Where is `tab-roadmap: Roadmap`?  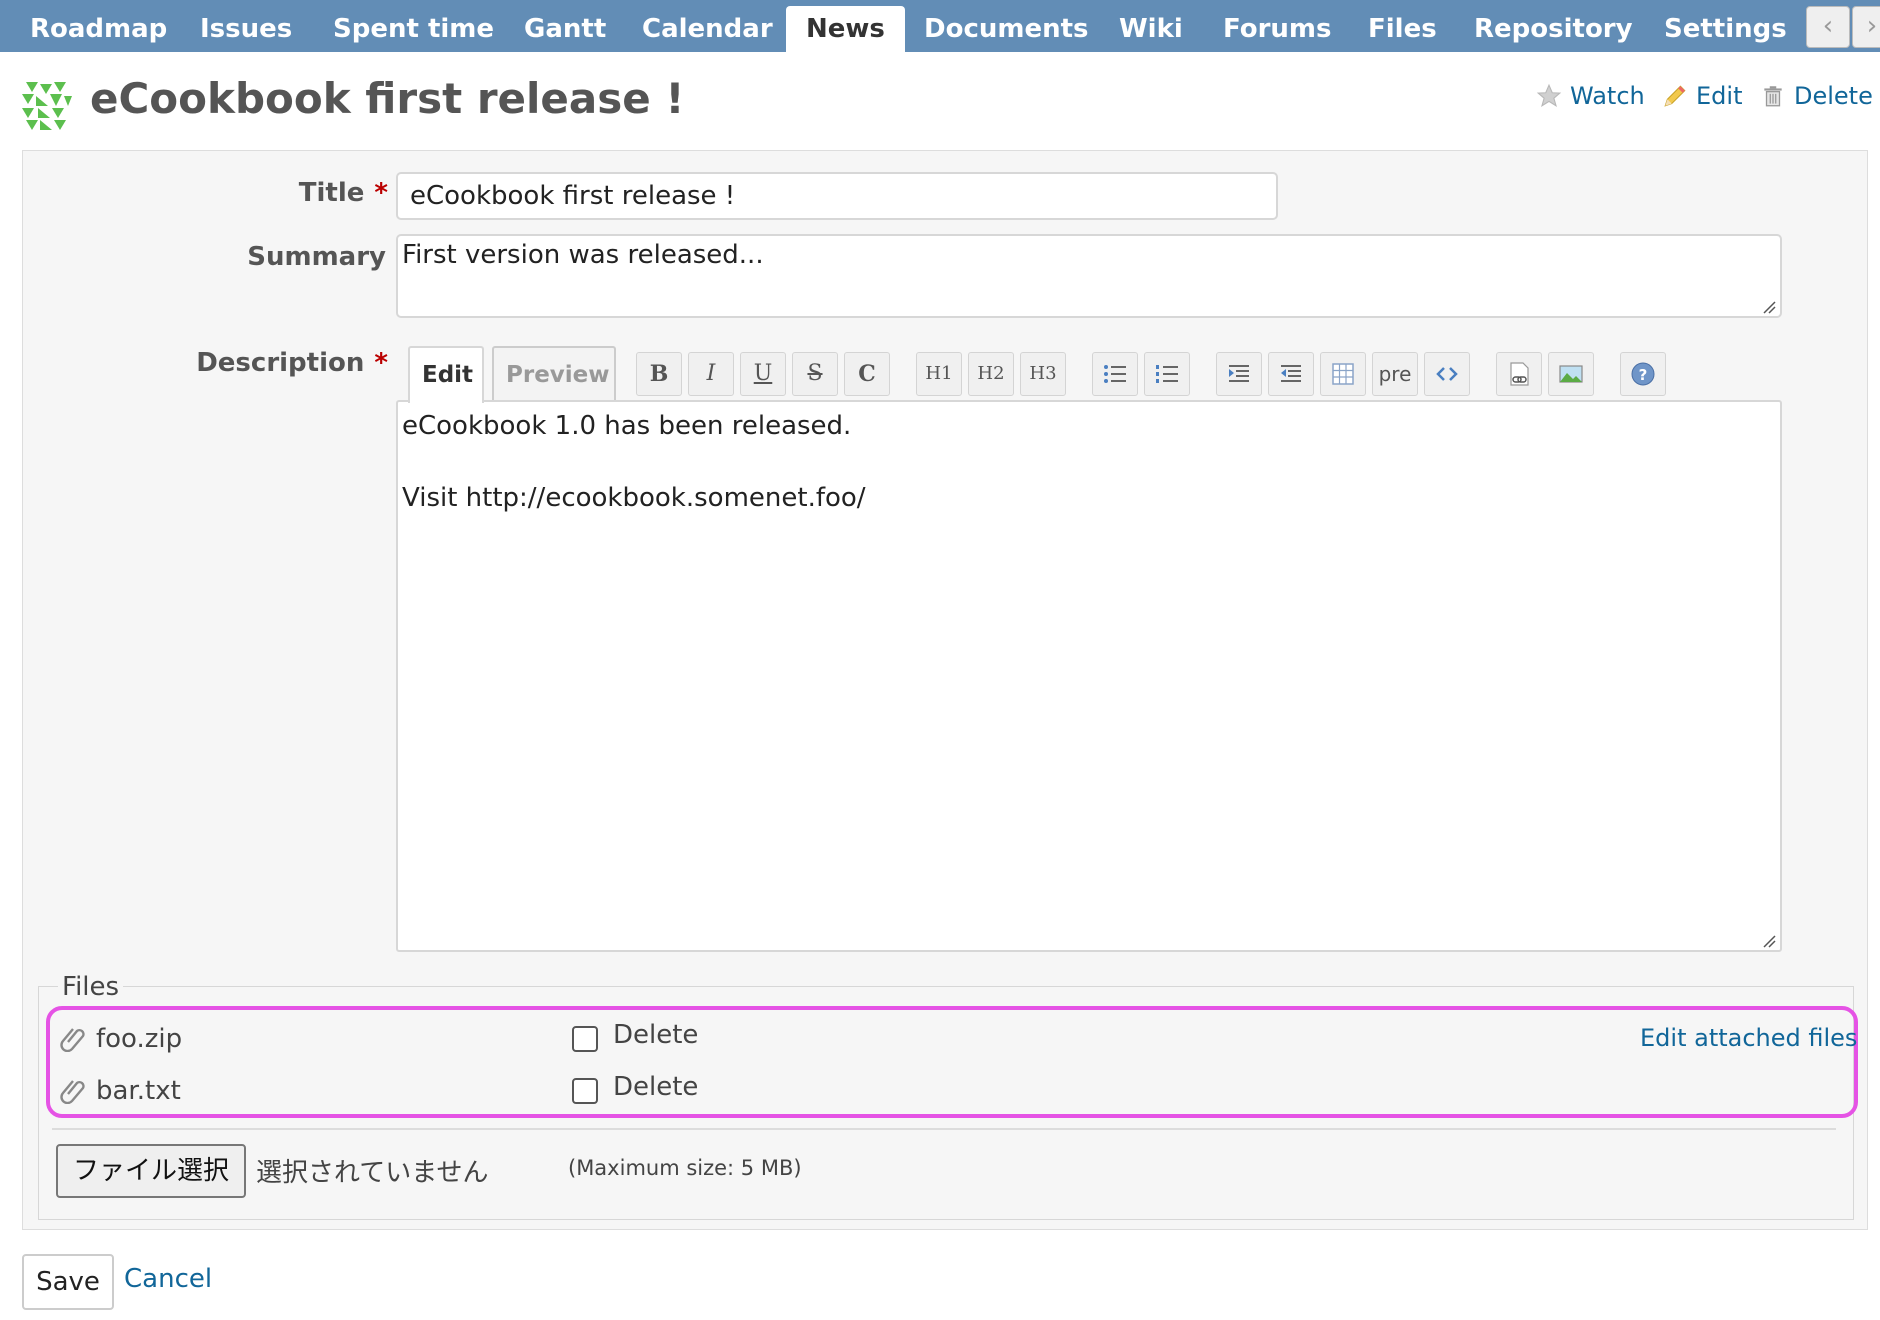
tab-roadmap: Roadmap is located at coordinates (98, 26).